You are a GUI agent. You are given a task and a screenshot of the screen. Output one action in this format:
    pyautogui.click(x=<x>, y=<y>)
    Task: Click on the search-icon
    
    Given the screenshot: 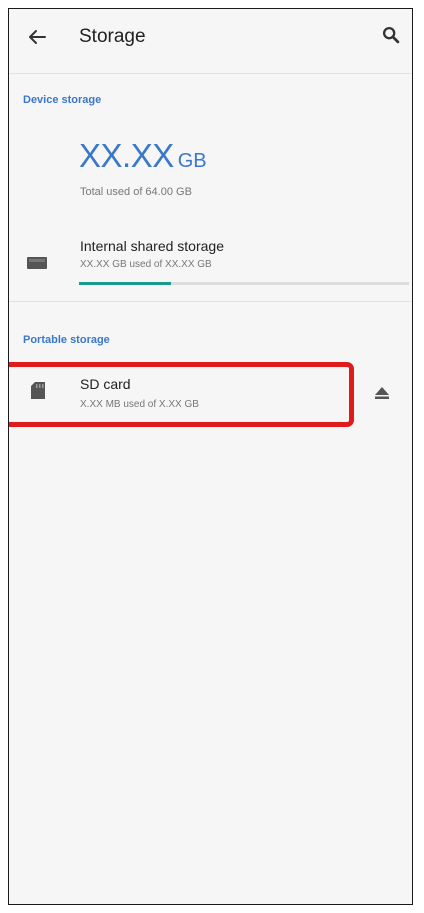 What is the action you would take?
    pyautogui.click(x=391, y=35)
    